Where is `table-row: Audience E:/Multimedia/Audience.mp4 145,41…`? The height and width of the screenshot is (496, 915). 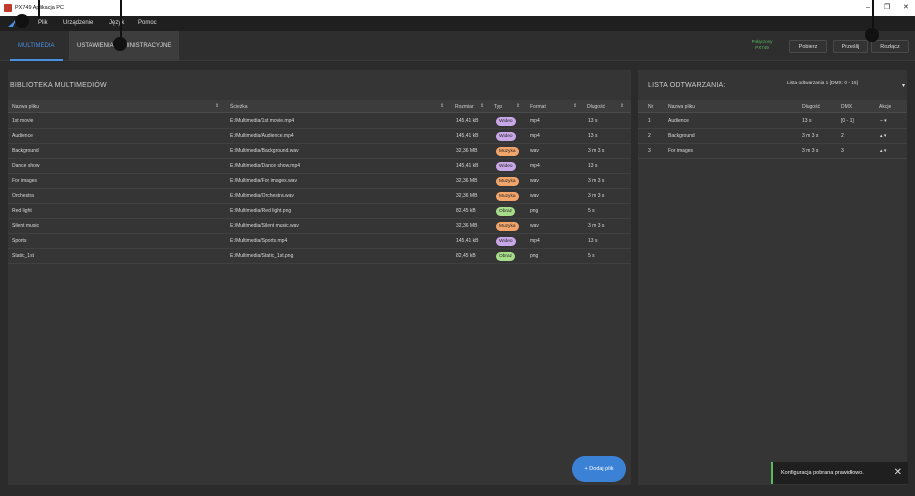 table-row: Audience E:/Multimedia/Audience.mp4 145,41… is located at coordinates (319, 136).